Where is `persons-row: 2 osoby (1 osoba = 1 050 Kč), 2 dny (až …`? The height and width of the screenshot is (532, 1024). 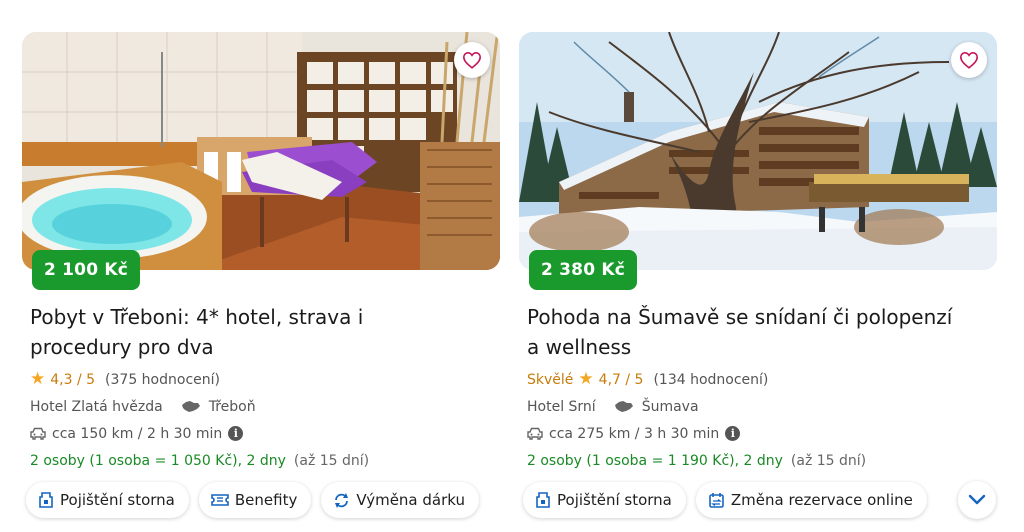
persons-row: 2 osoby (1 osoba = 1 050 Kč), 2 dny (až … is located at coordinates (261, 460).